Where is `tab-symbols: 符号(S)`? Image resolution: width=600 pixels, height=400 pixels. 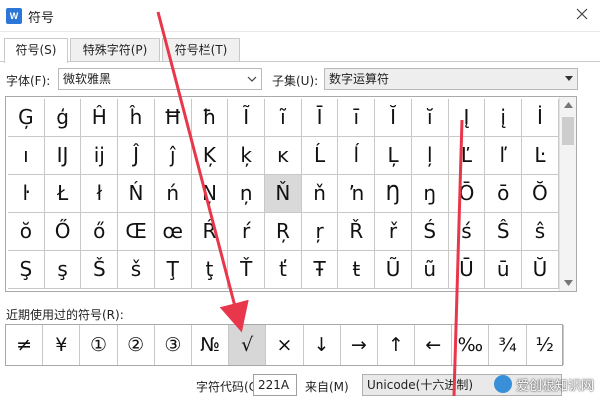 tab-symbols: 符号(S) is located at coordinates (36, 50).